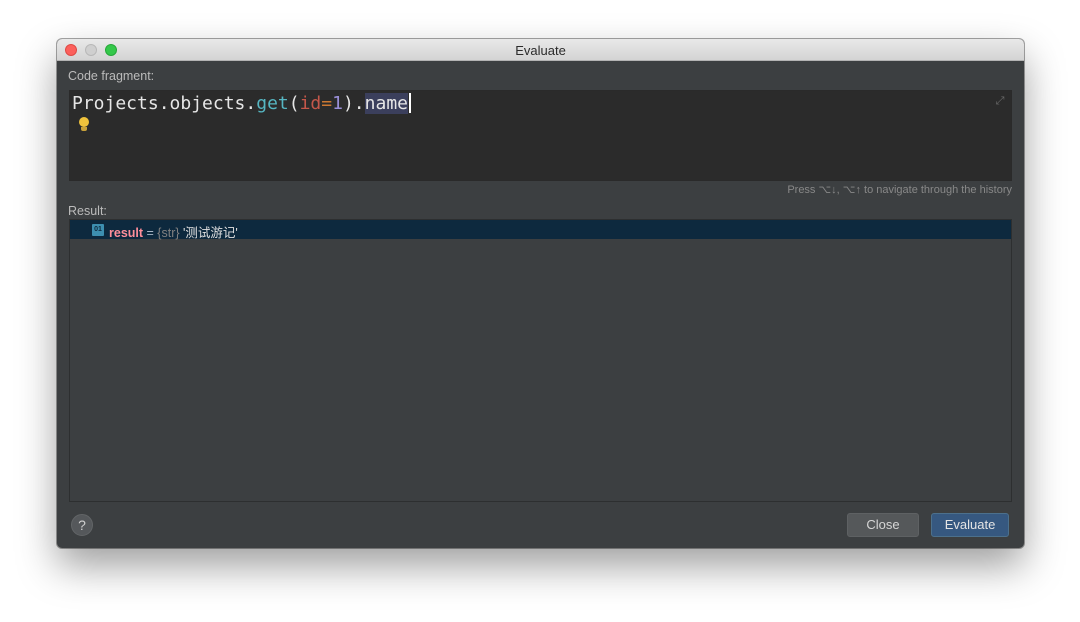  I want to click on code-function: get, so click(272, 103).